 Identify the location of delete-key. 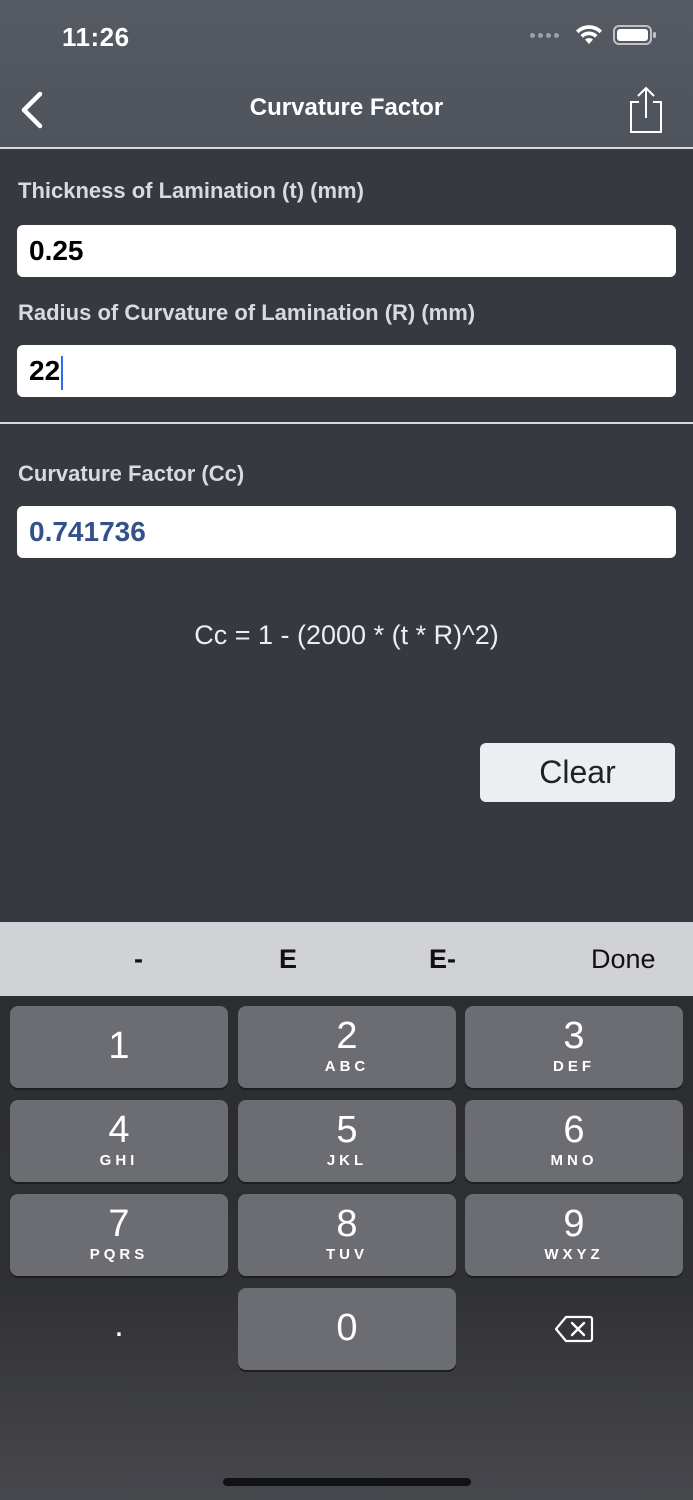
(574, 1329).